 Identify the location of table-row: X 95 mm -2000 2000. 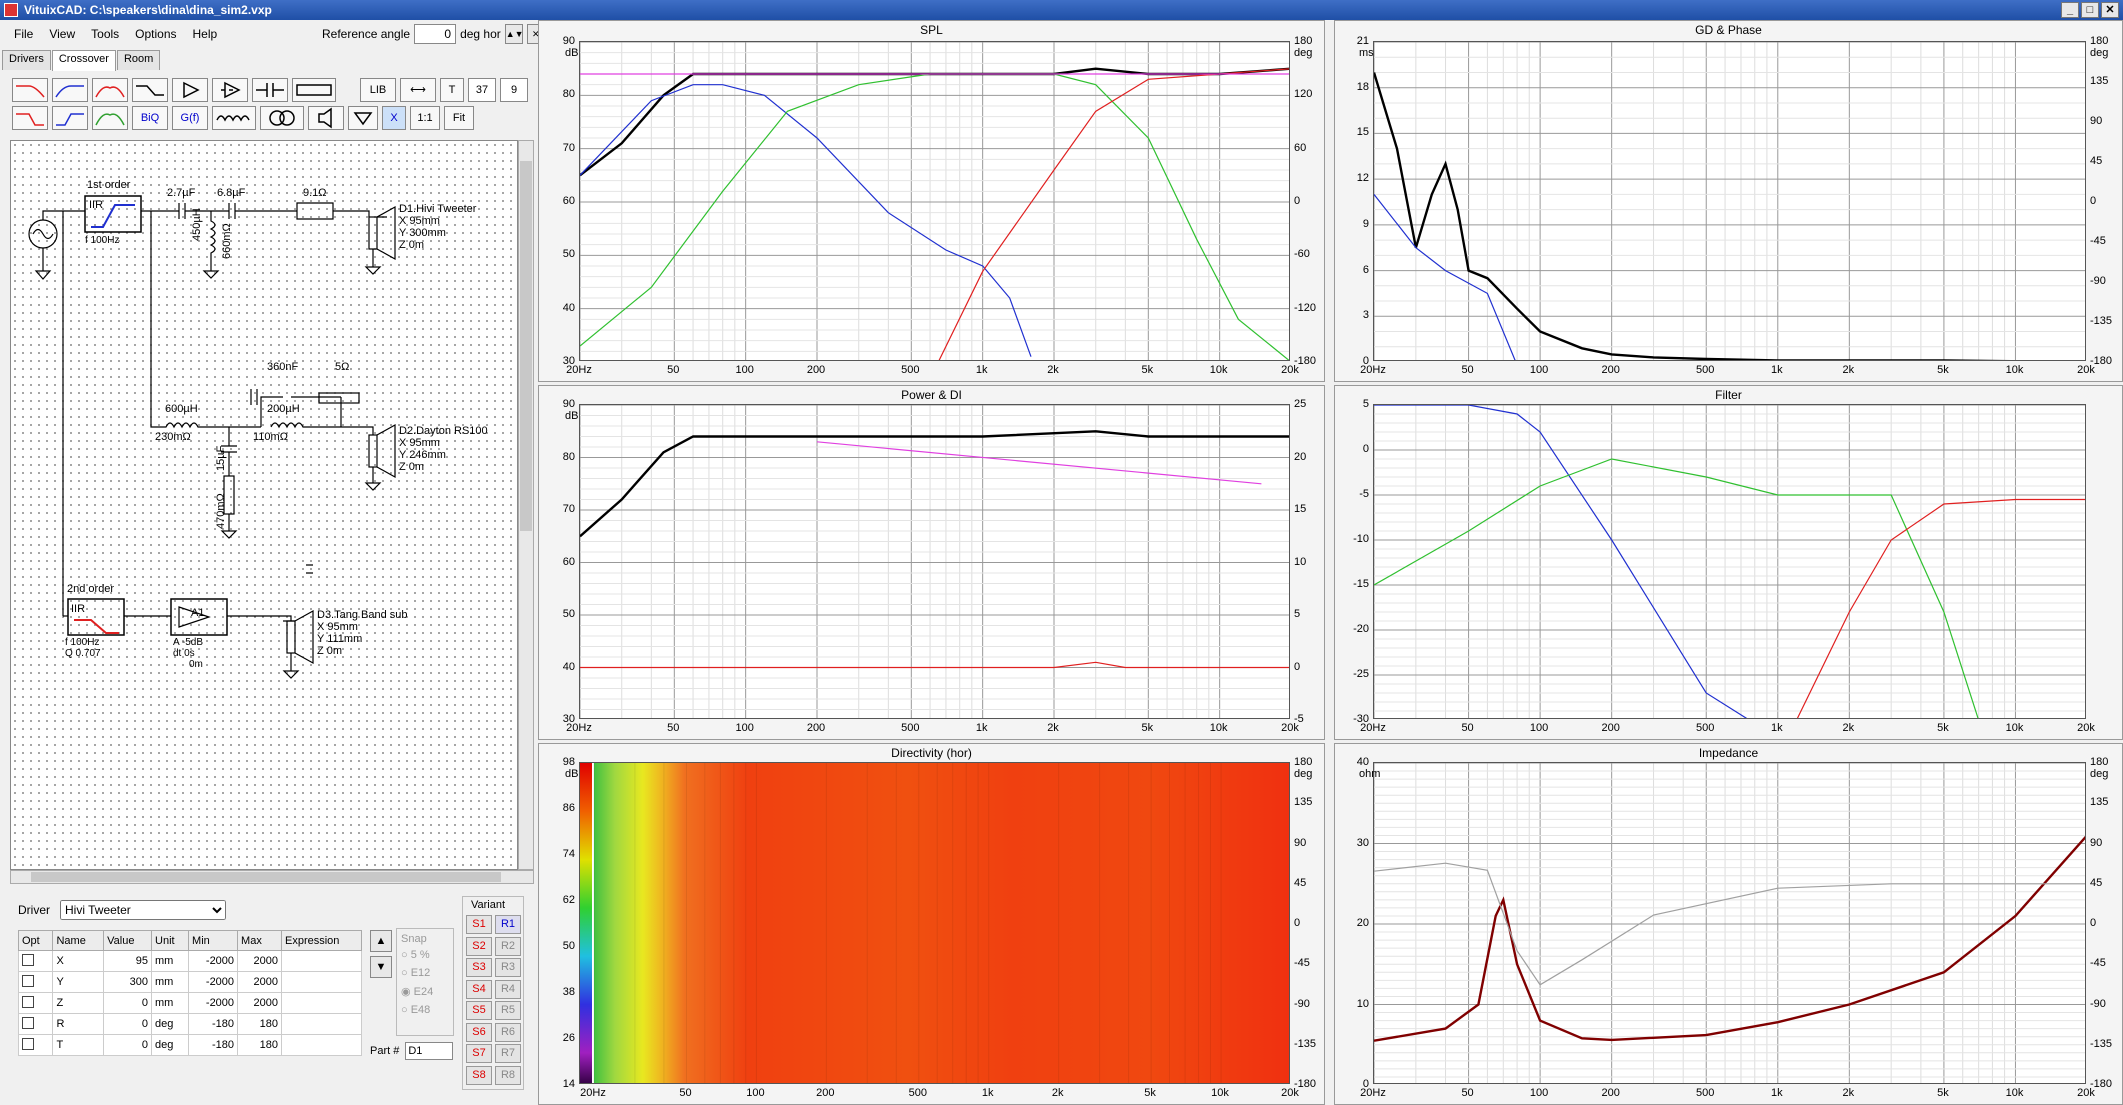
(189, 961).